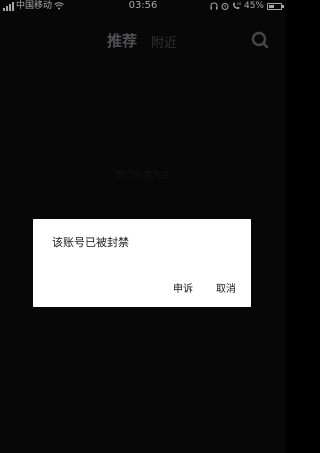 This screenshot has width=320, height=453. I want to click on appeal-button: 申诉, so click(183, 287).